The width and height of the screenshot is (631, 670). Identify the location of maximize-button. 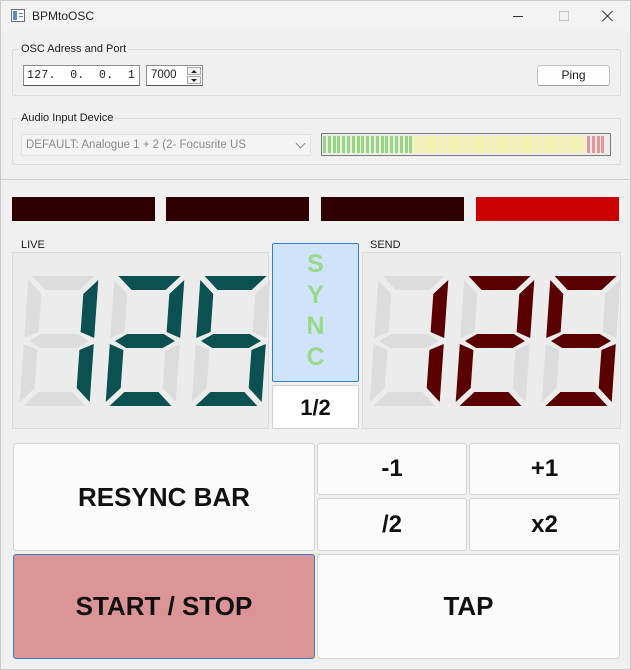
(564, 16).